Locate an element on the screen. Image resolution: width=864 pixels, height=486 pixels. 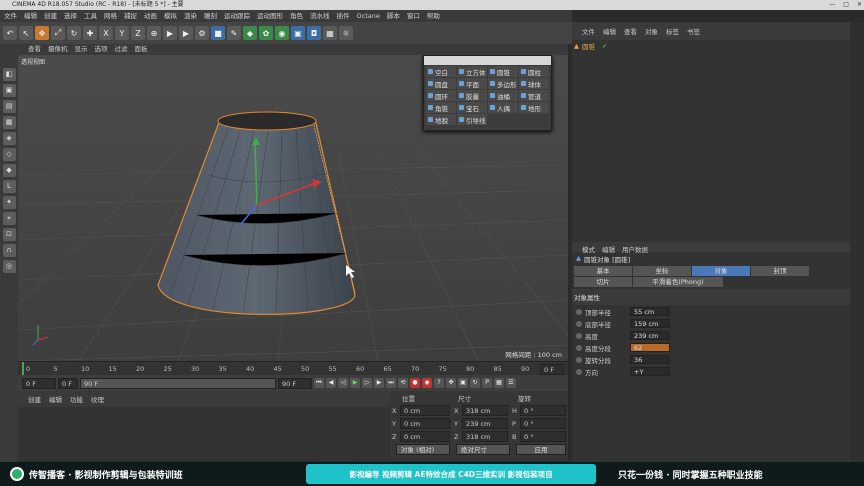
cube-icon: ■ is located at coordinates (218, 33).